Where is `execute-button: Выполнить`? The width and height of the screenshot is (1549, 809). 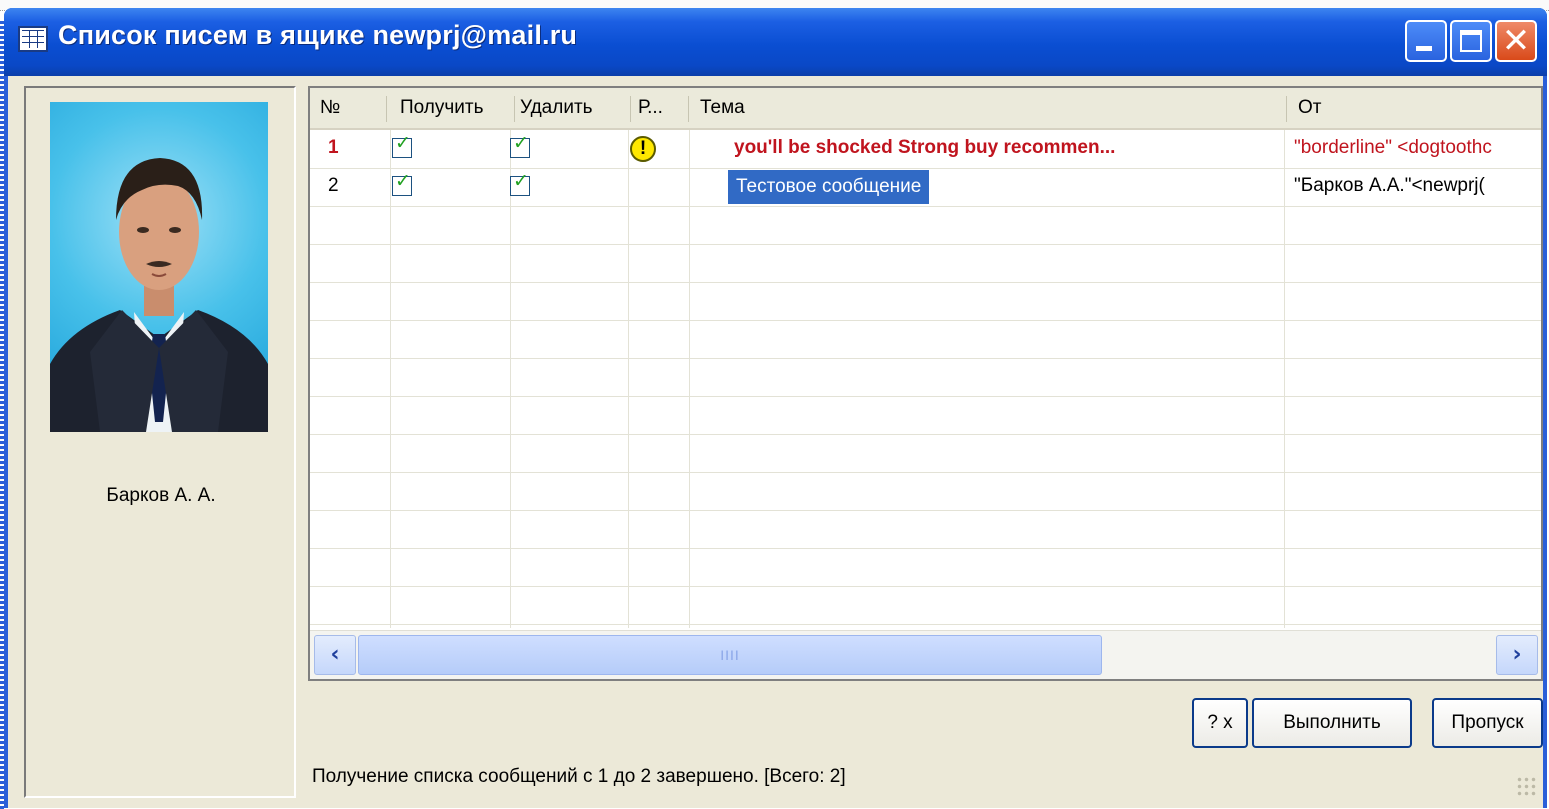
execute-button: Выполнить is located at coordinates (1332, 723).